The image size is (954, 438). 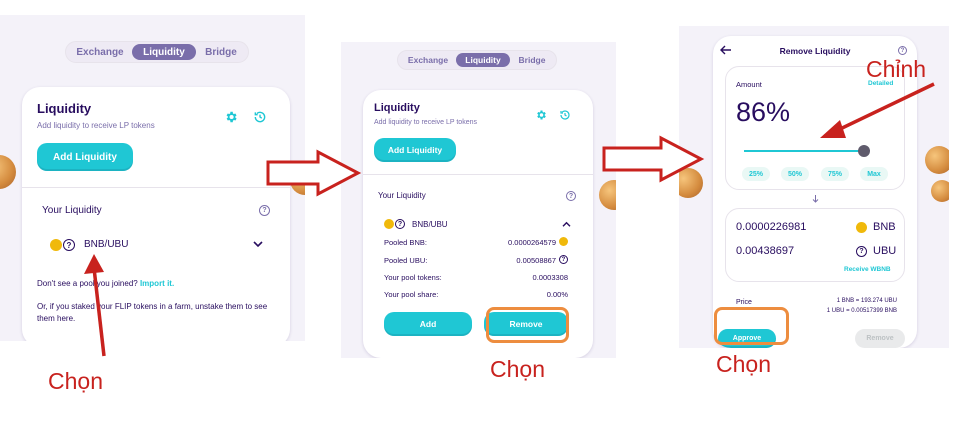 I want to click on chevron-up-icon, so click(x=566, y=224).